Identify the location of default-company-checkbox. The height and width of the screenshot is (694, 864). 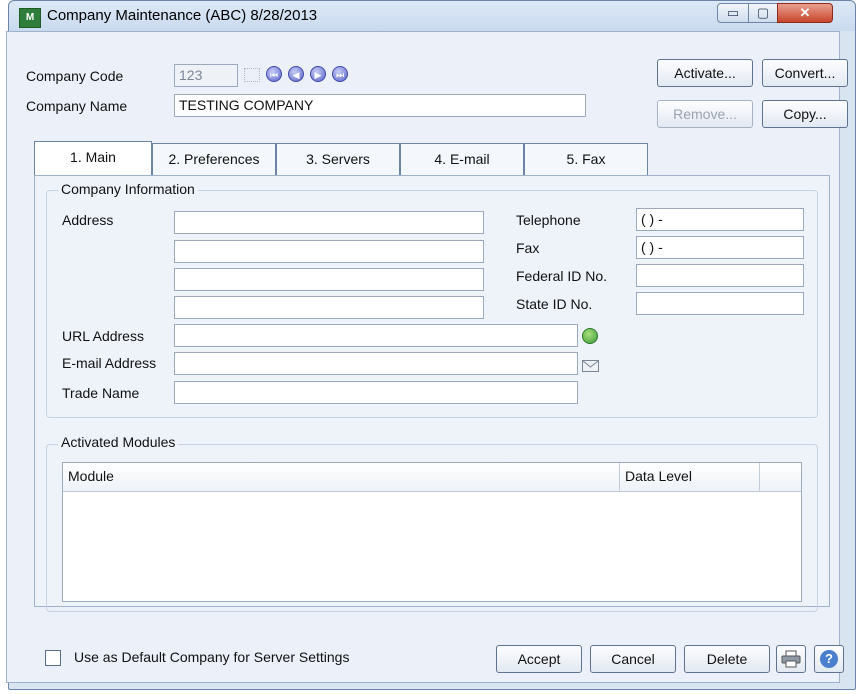
(53, 658).